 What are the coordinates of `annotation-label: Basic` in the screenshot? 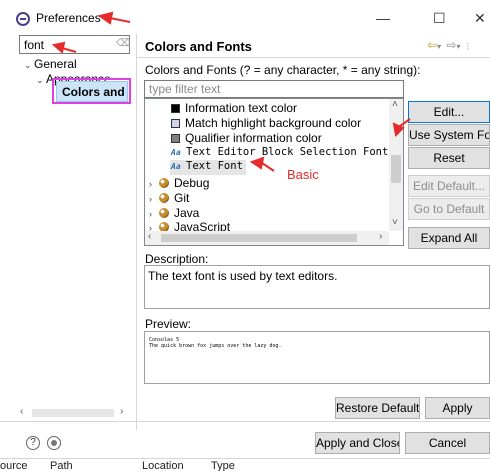 It's located at (303, 174).